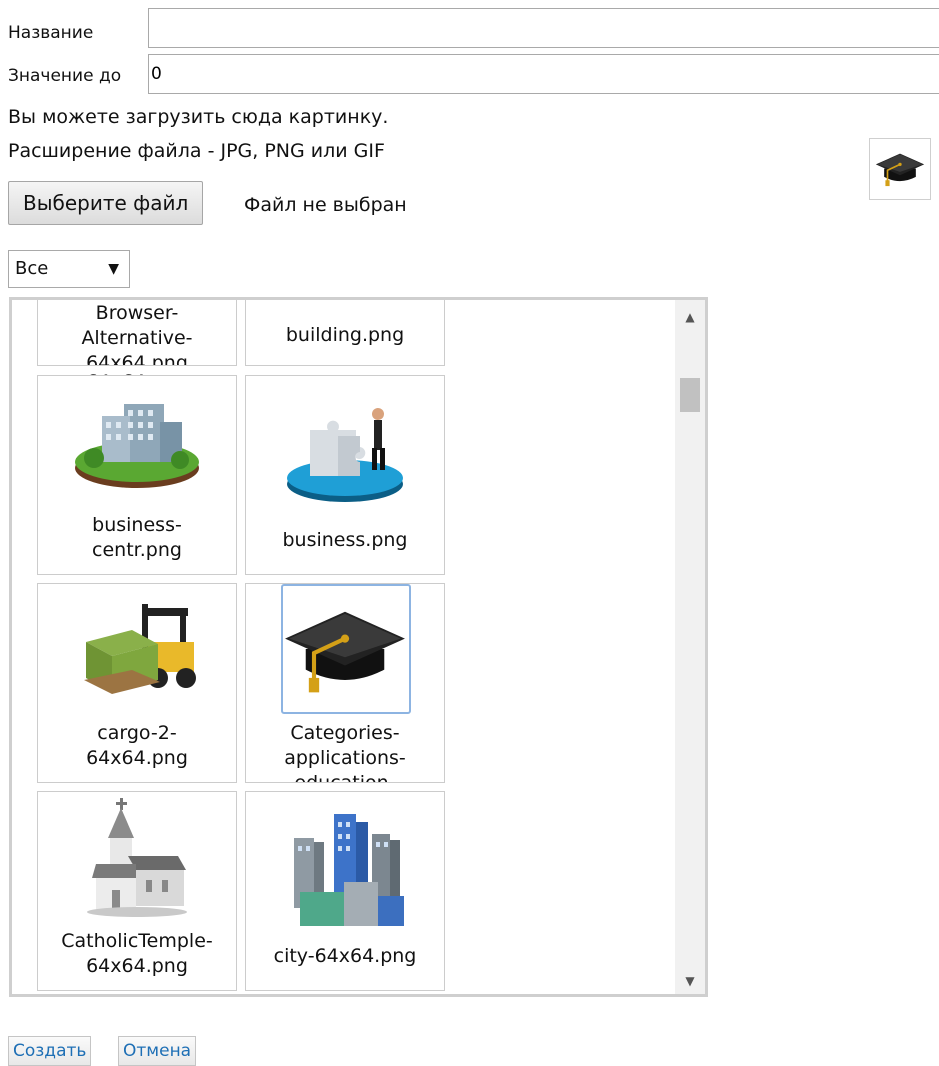 The width and height of the screenshot is (939, 1066). Describe the element at coordinates (543, 28) in the screenshot. I see `name-input` at that location.